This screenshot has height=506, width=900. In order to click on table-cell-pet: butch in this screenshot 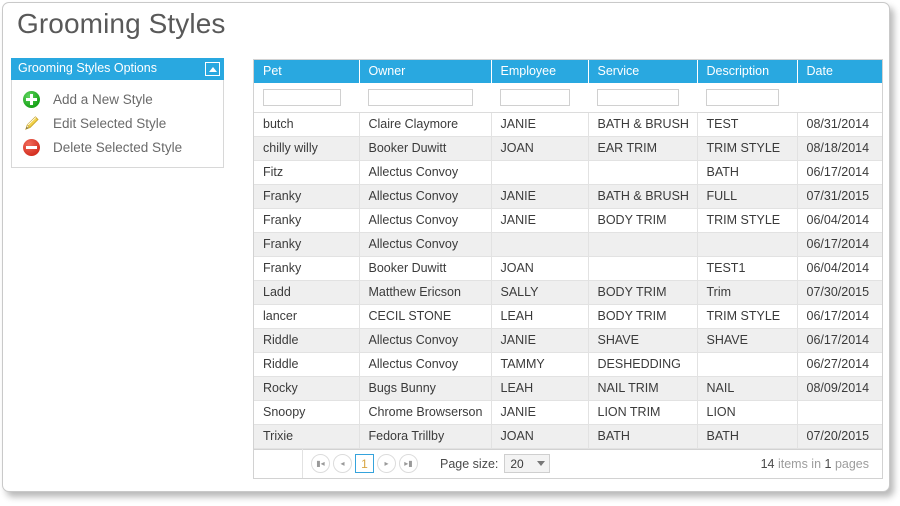, I will do `click(307, 124)`.